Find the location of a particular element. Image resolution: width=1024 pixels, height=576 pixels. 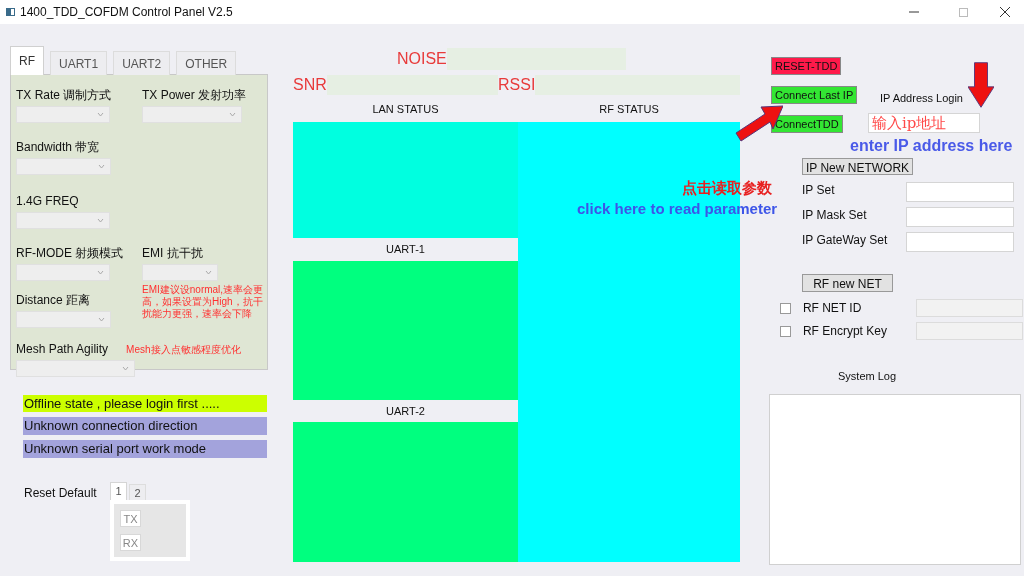

field-label: IP Set is located at coordinates (819, 190).